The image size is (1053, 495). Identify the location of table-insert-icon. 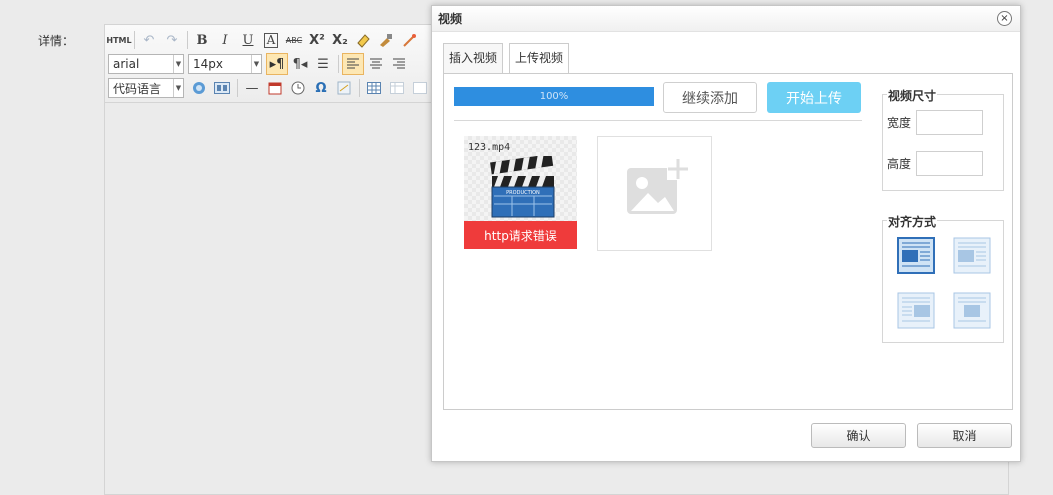
(397, 88).